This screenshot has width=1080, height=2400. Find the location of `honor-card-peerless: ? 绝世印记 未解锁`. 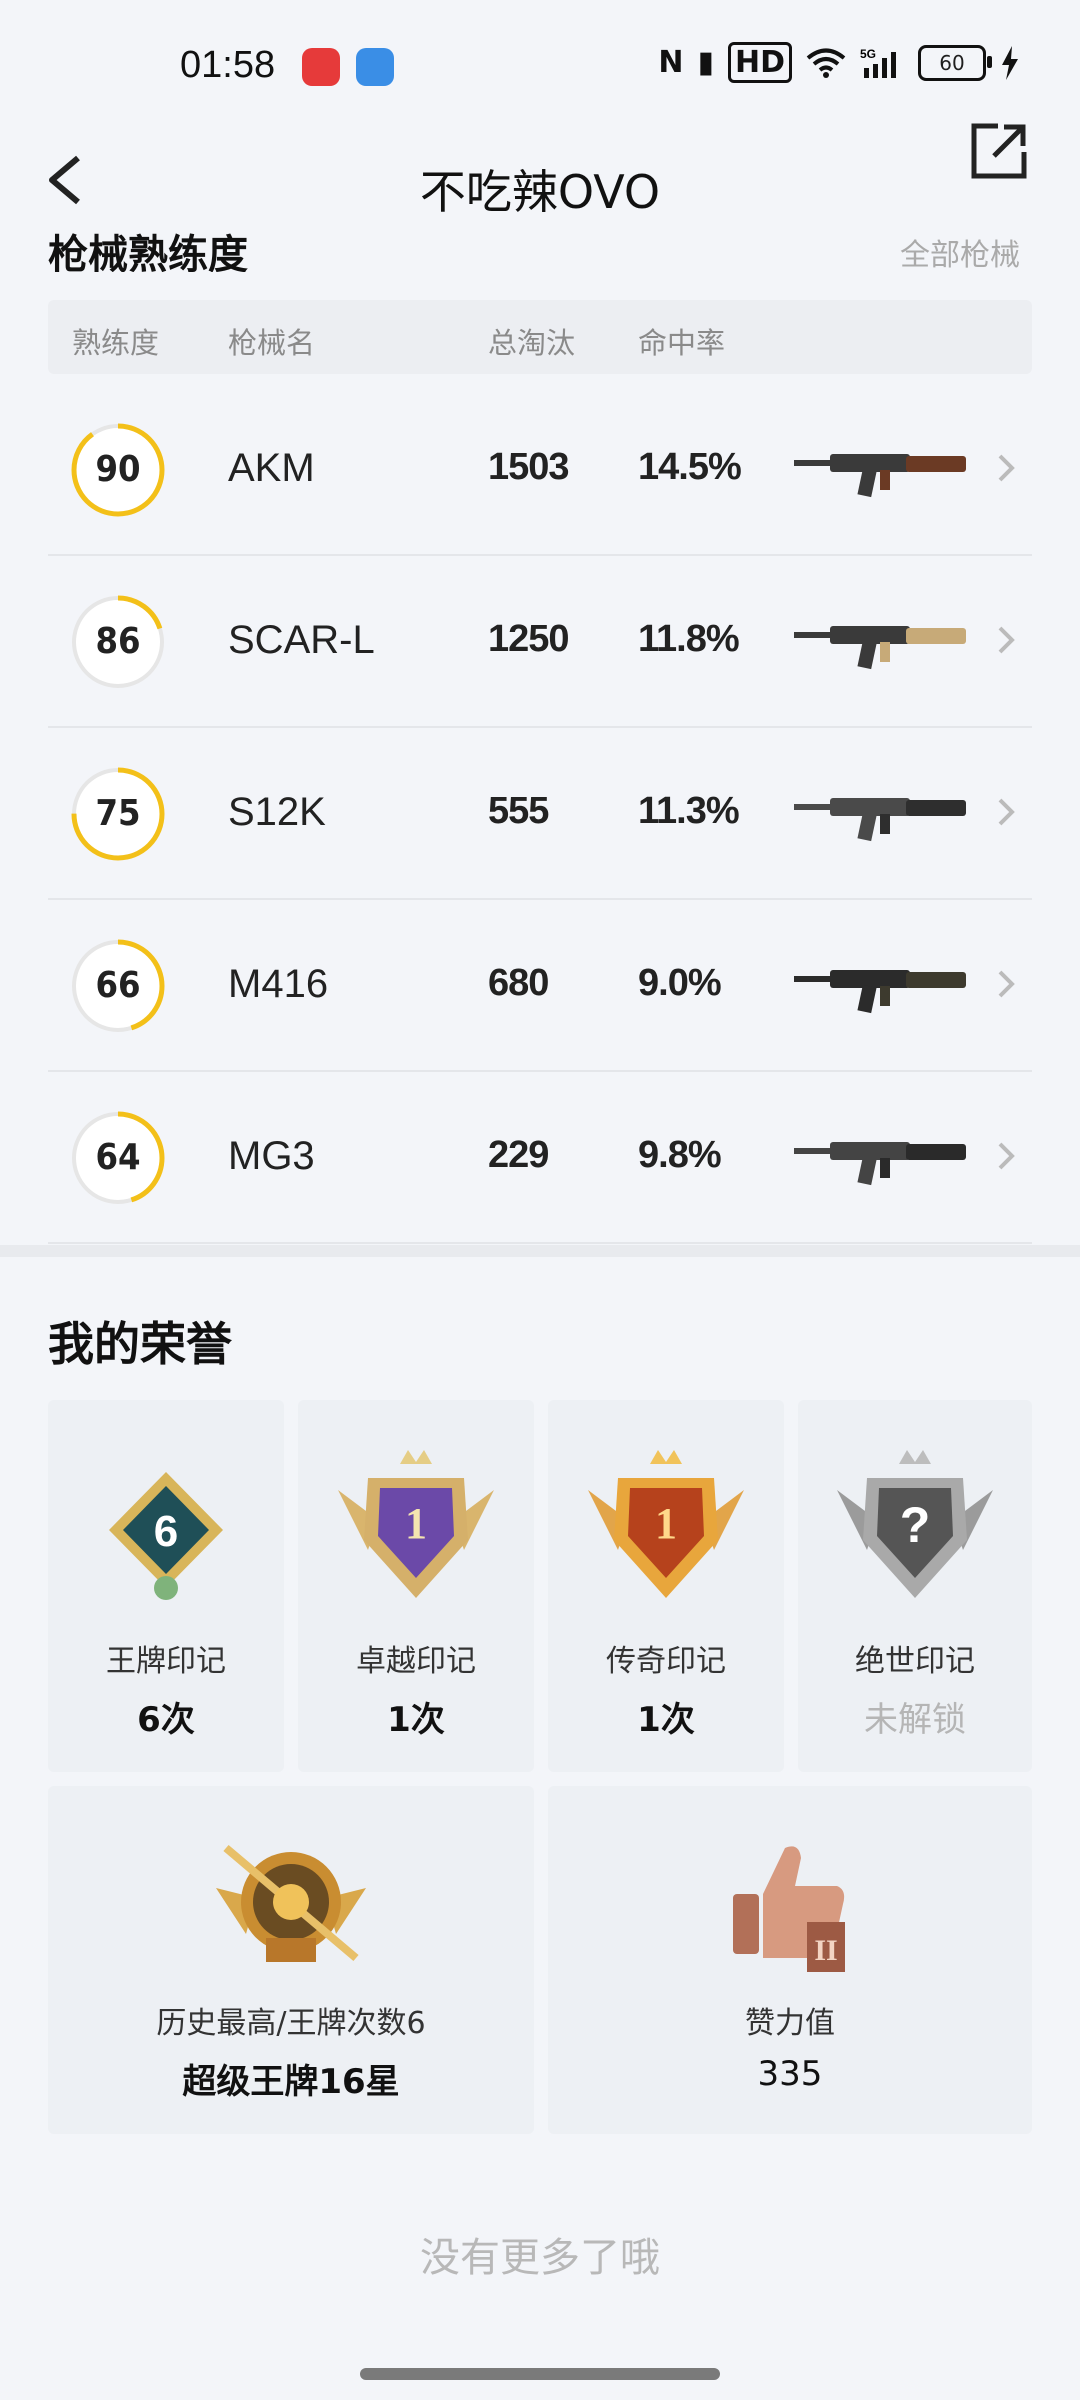

honor-card-peerless: ? 绝世印记 未解锁 is located at coordinates (915, 1586).